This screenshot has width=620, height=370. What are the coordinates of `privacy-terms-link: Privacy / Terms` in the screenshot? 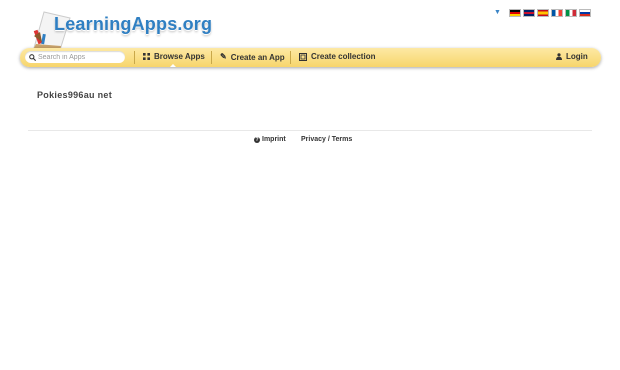 It's located at (326, 139).